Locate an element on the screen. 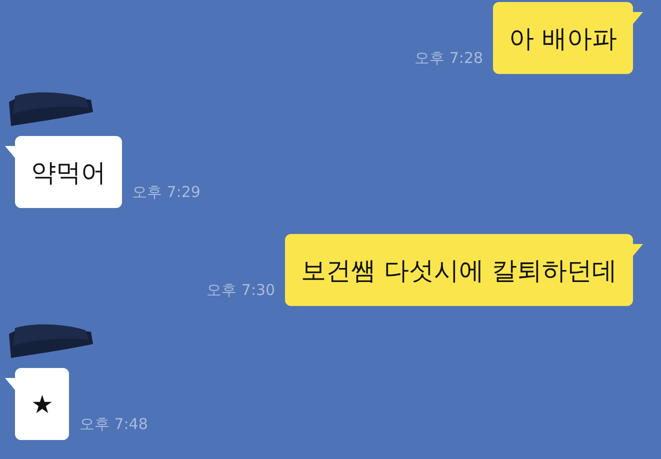 The image size is (661, 459). sent-message: 아 배아파 is located at coordinates (563, 38).